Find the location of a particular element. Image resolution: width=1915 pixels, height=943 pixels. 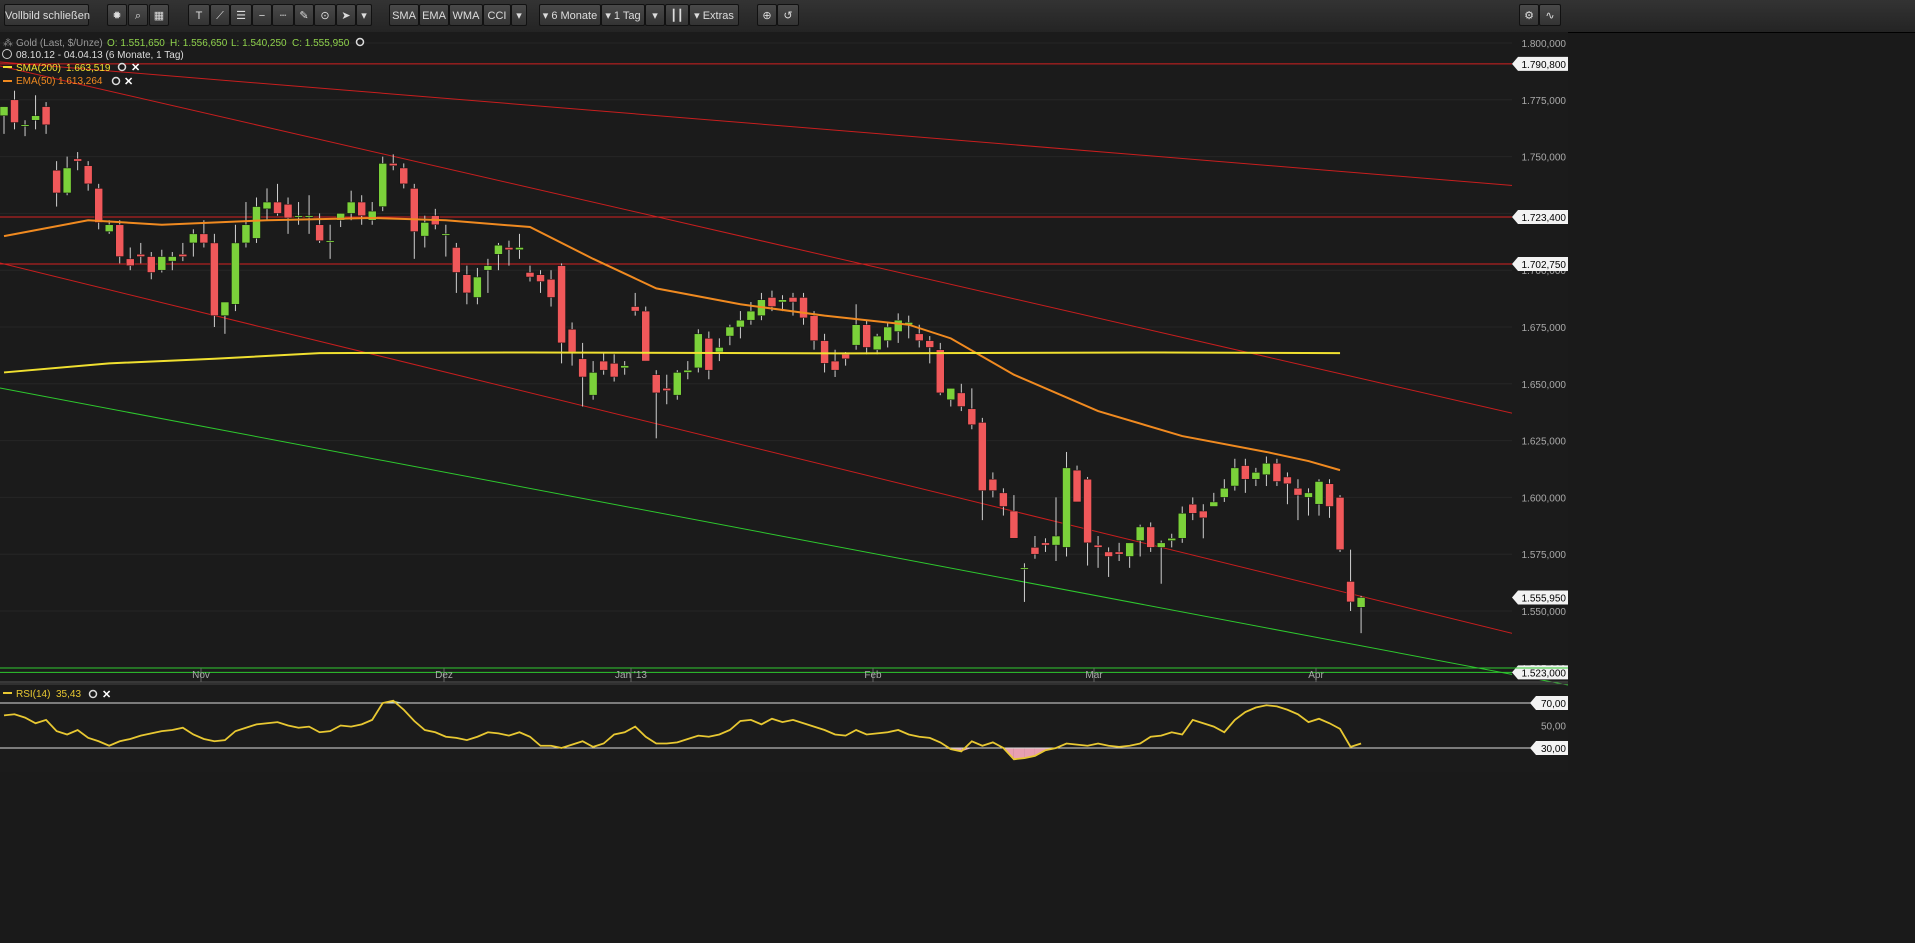

text-tool-button: T is located at coordinates (199, 15).